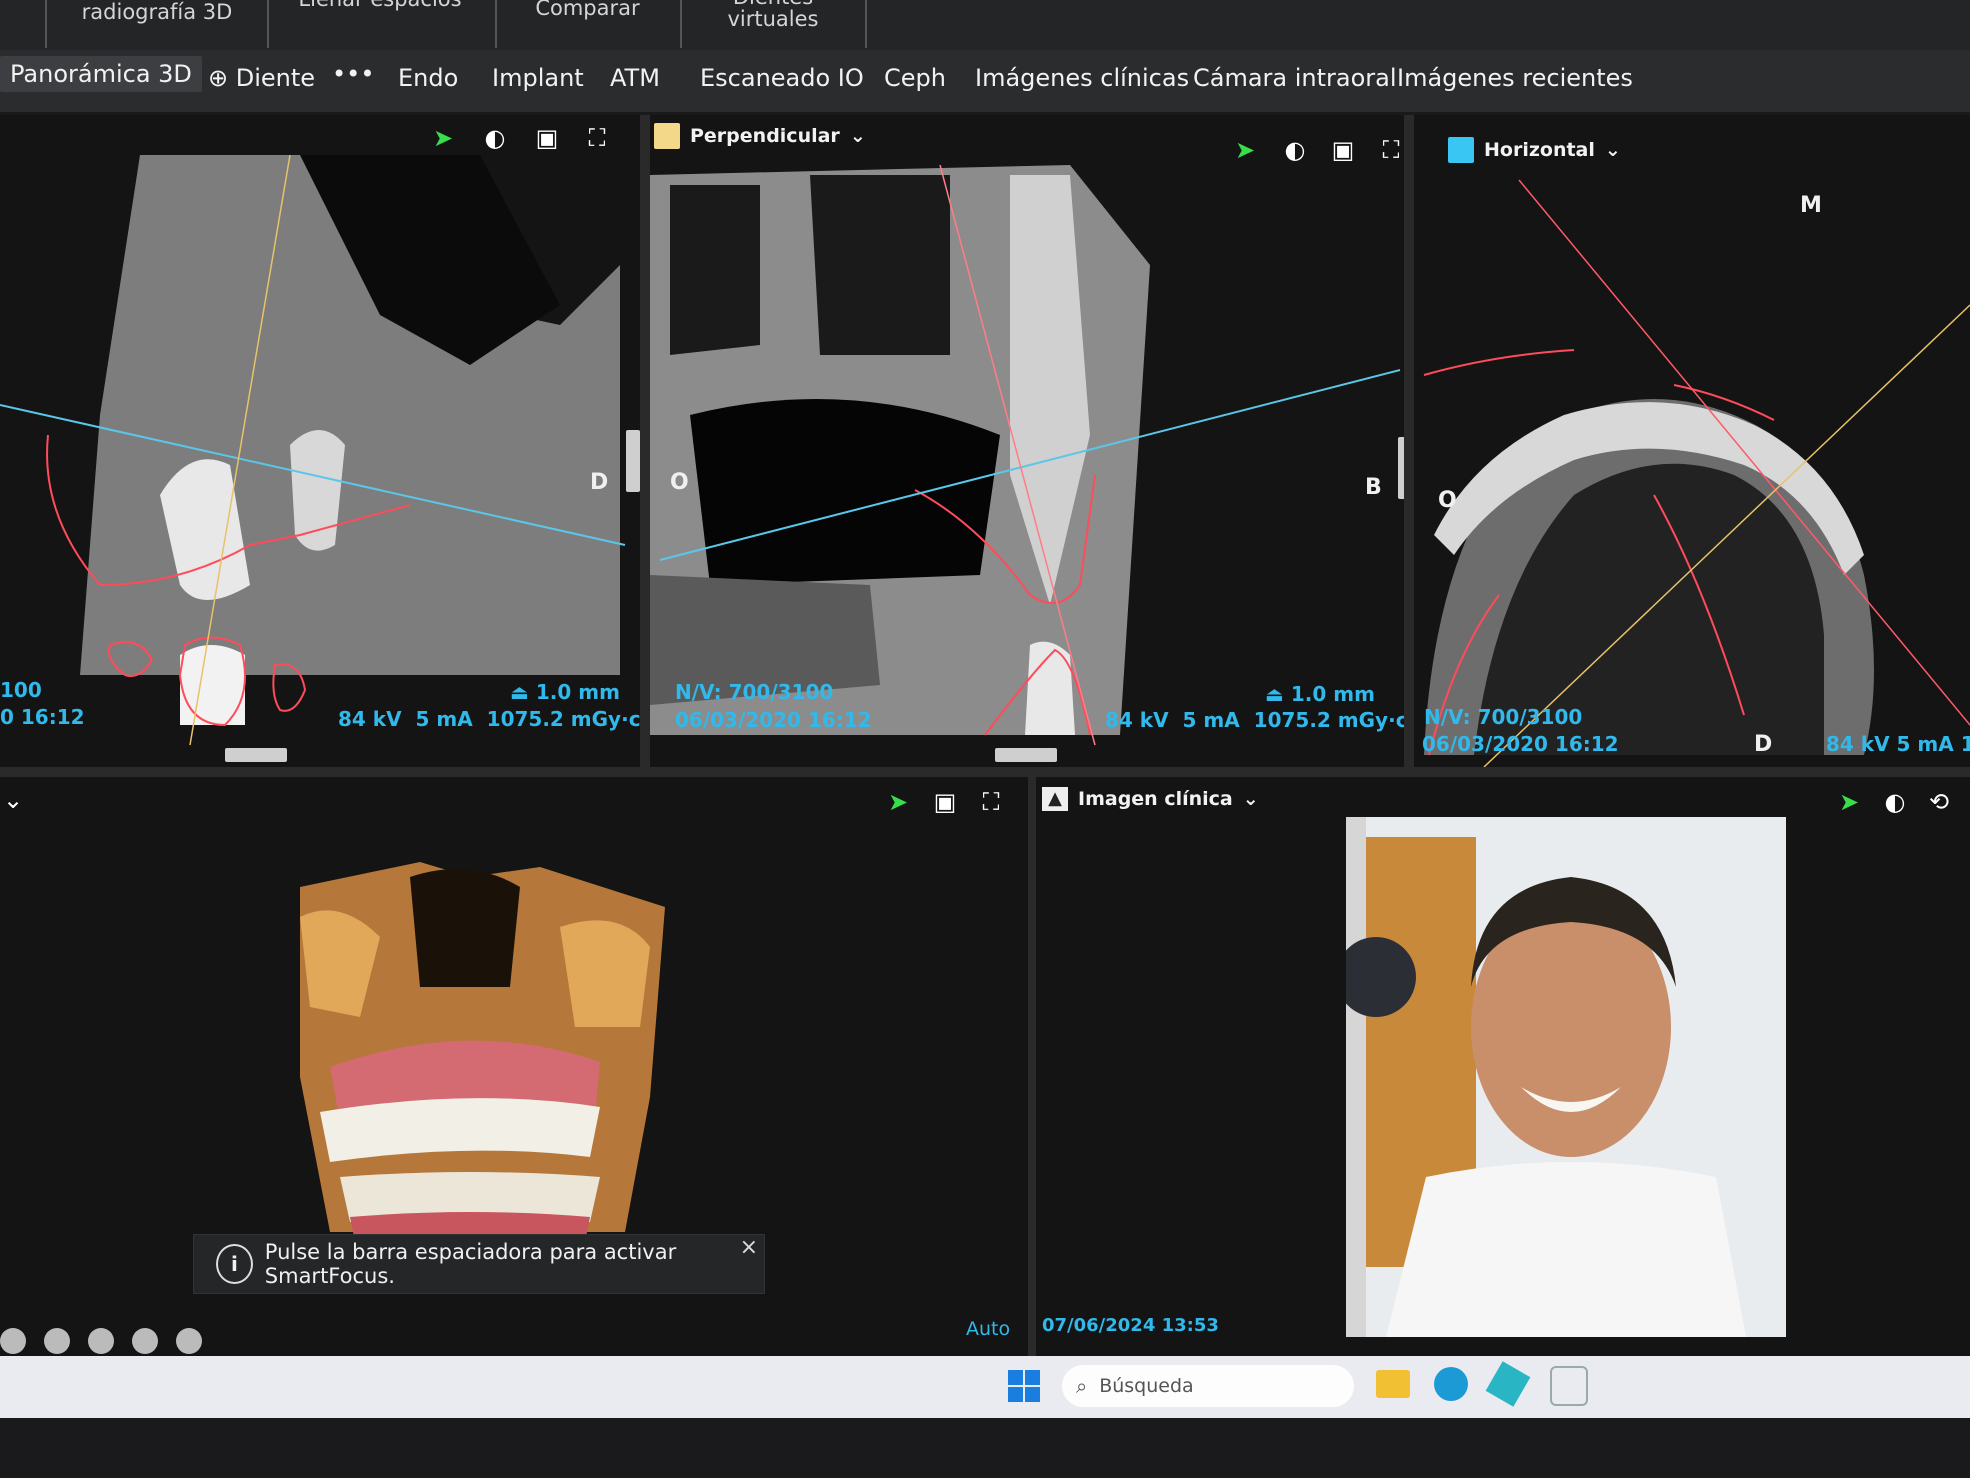  I want to click on app-icon, so click(1508, 1384).